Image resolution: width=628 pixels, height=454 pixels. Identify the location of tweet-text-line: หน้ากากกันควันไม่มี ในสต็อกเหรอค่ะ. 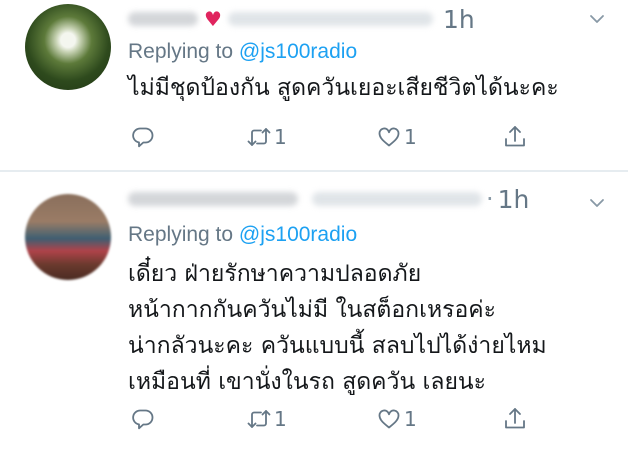
(312, 310).